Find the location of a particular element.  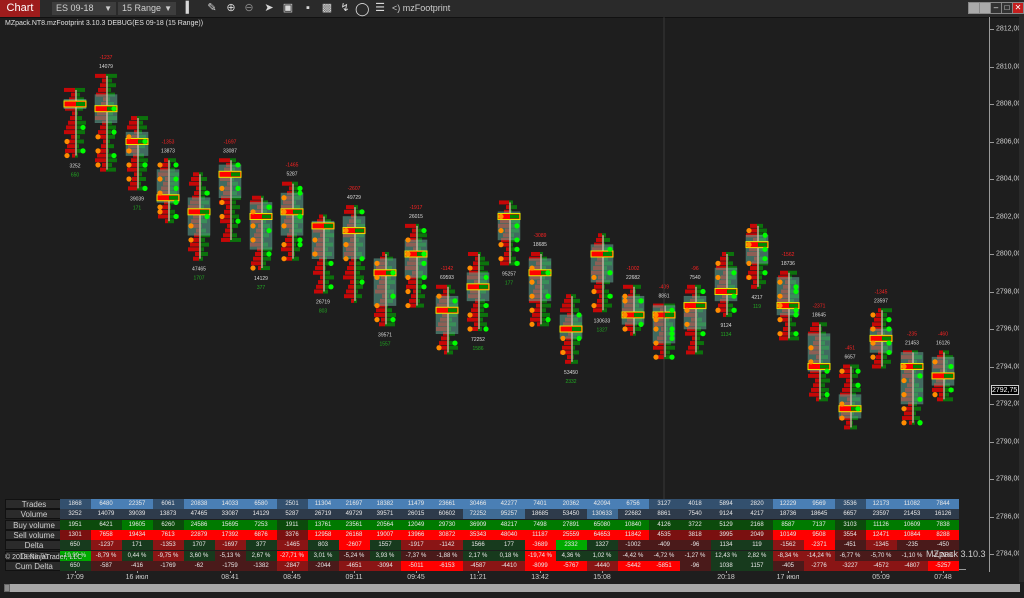

drawing-tools-icon: ↯ is located at coordinates (345, 8).